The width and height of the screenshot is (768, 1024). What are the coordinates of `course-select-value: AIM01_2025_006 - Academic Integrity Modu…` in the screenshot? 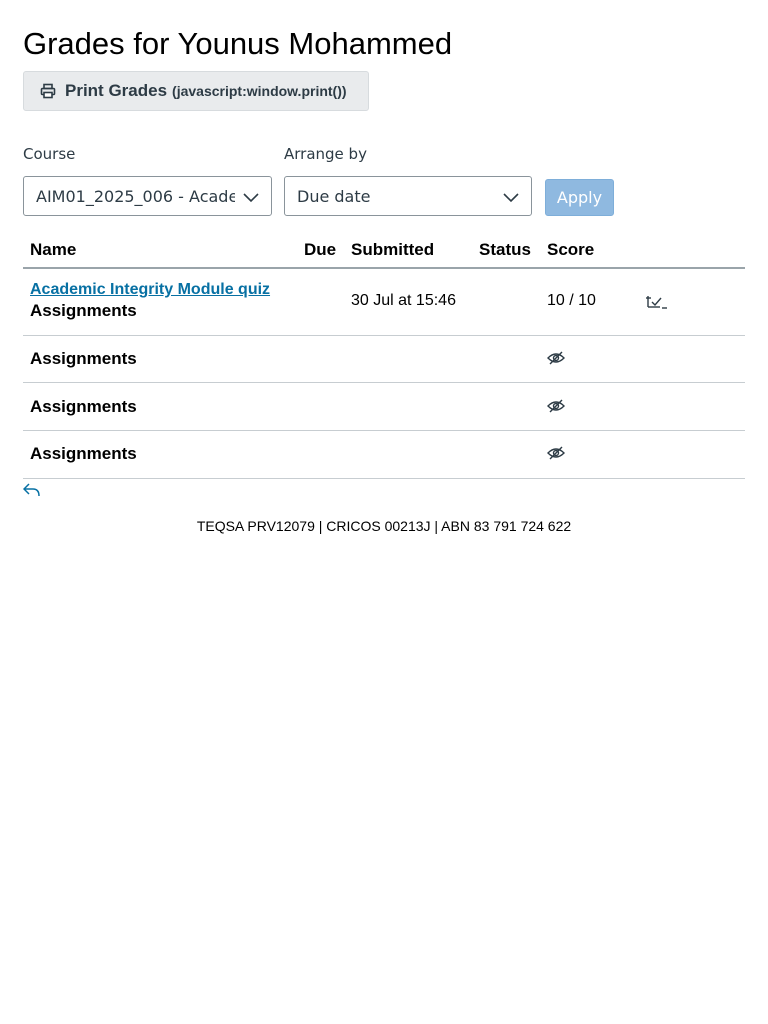 It's located at (135, 196).